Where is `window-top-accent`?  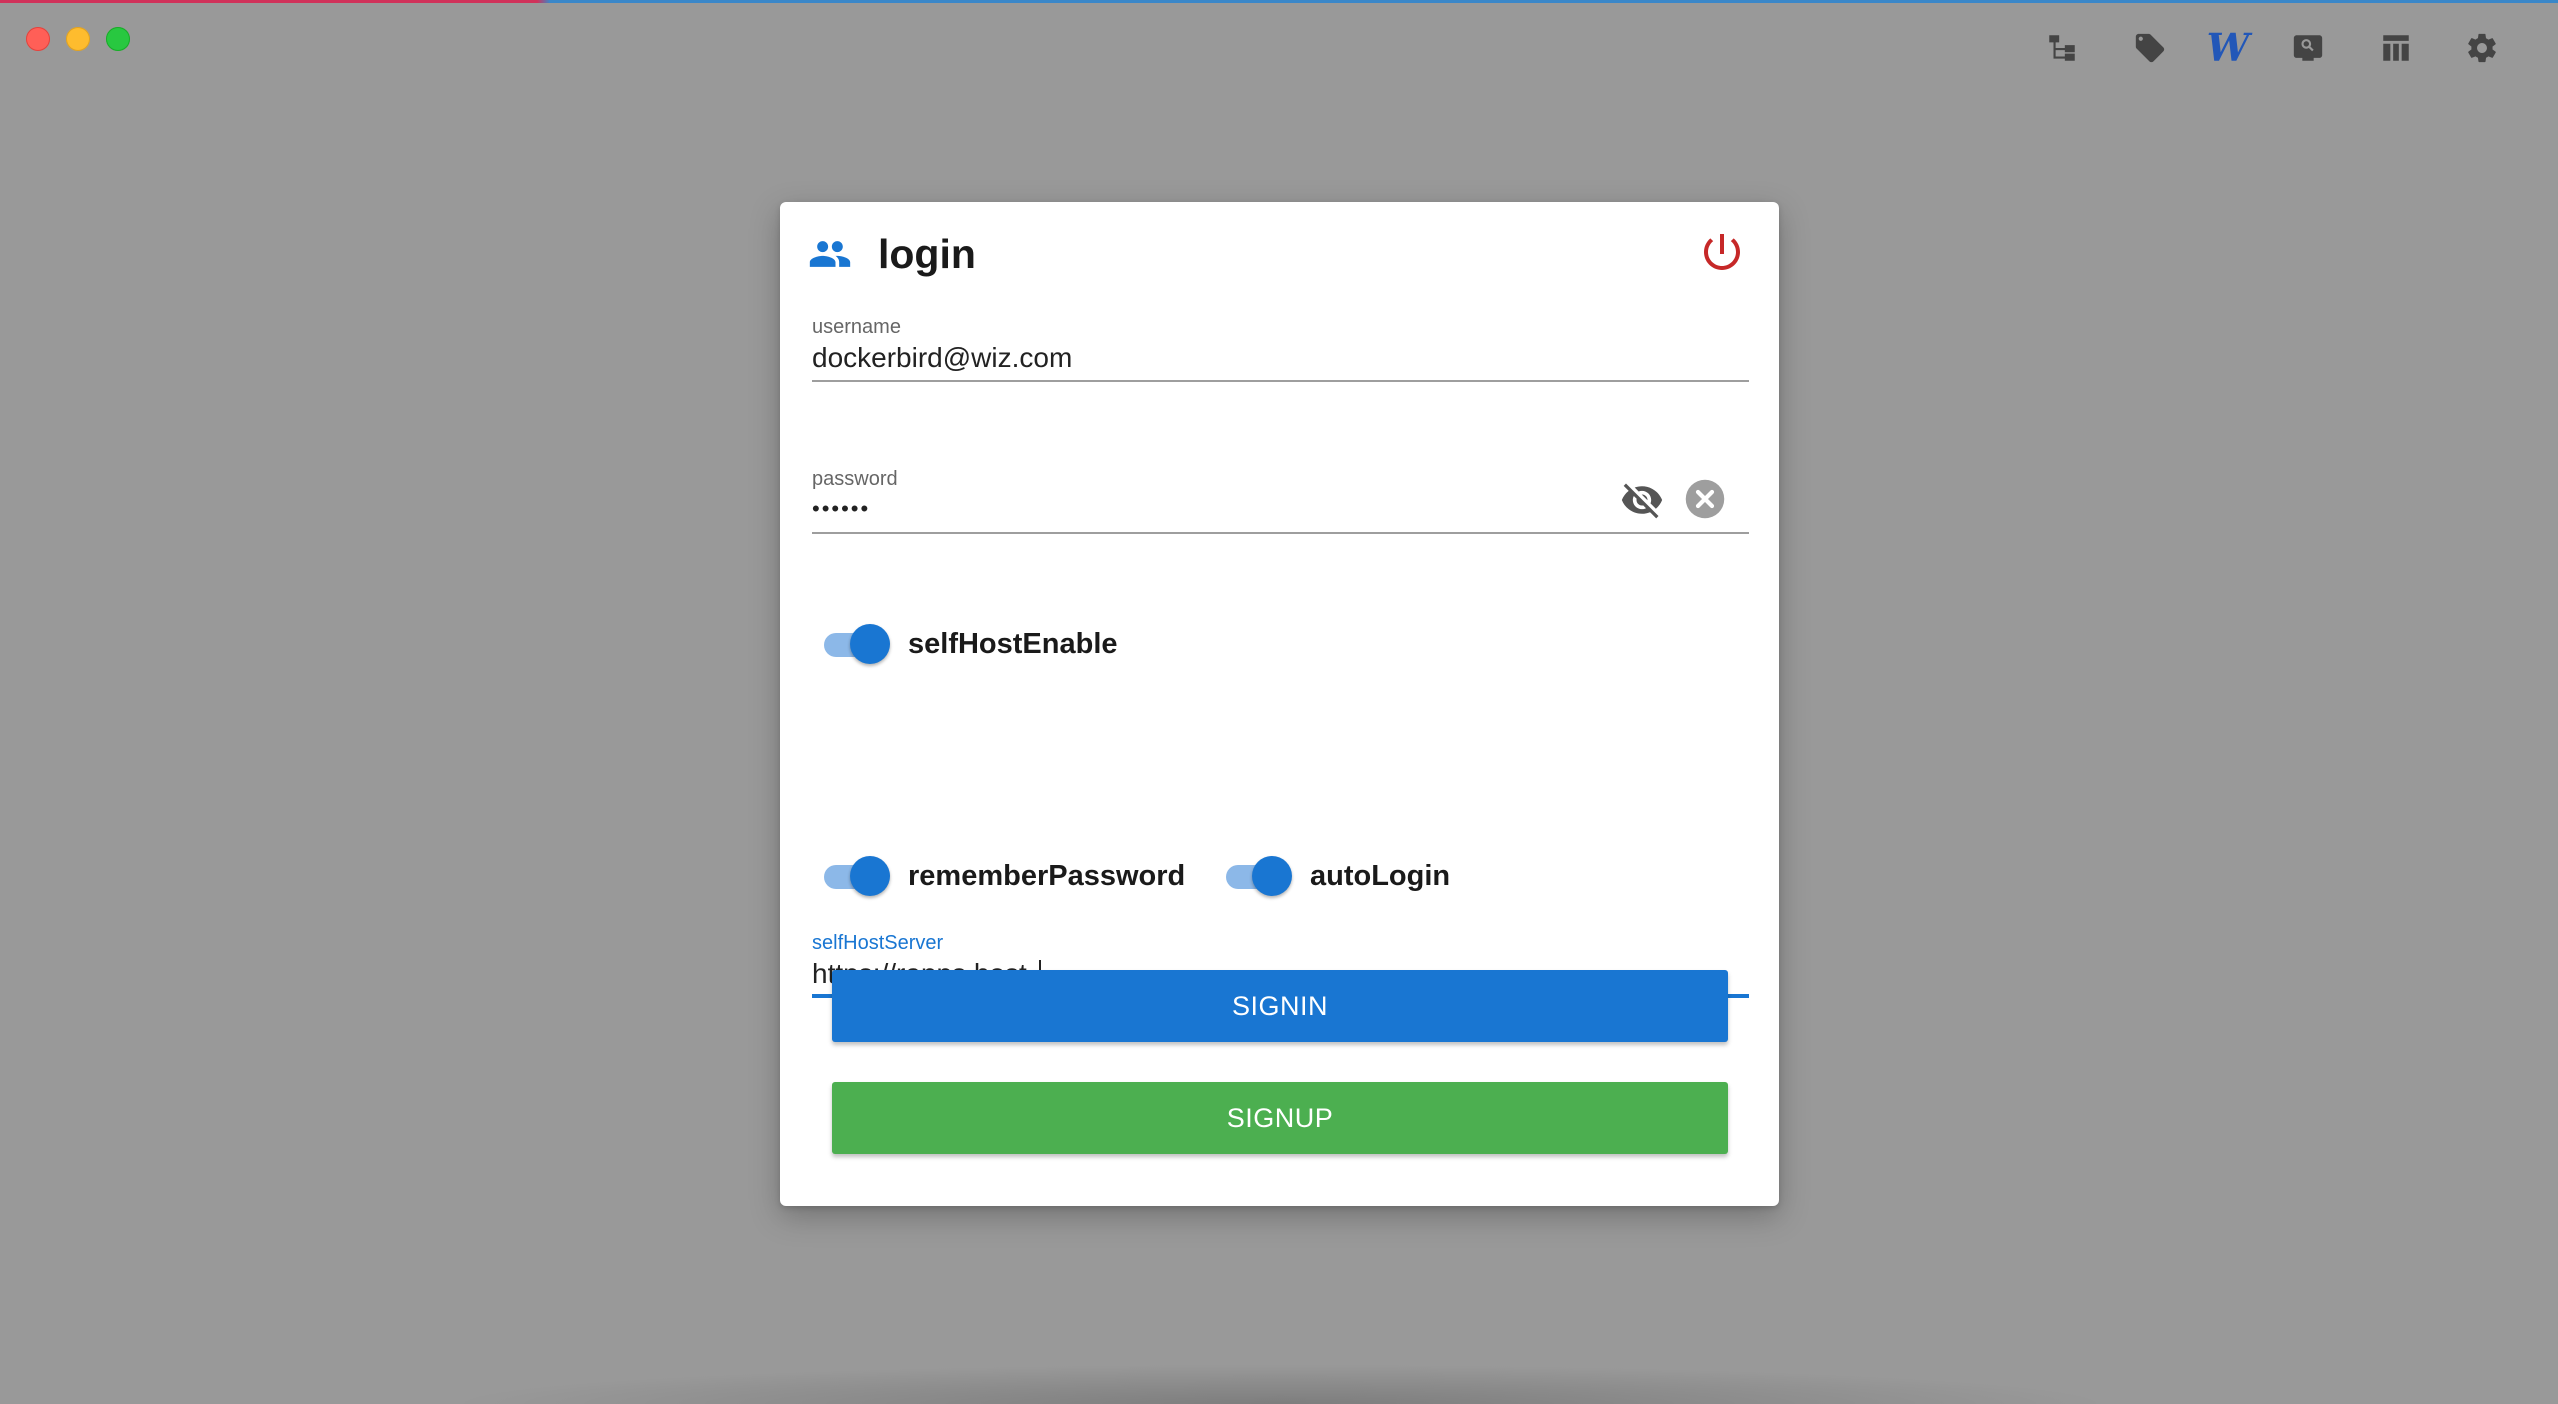 window-top-accent is located at coordinates (1279, 1).